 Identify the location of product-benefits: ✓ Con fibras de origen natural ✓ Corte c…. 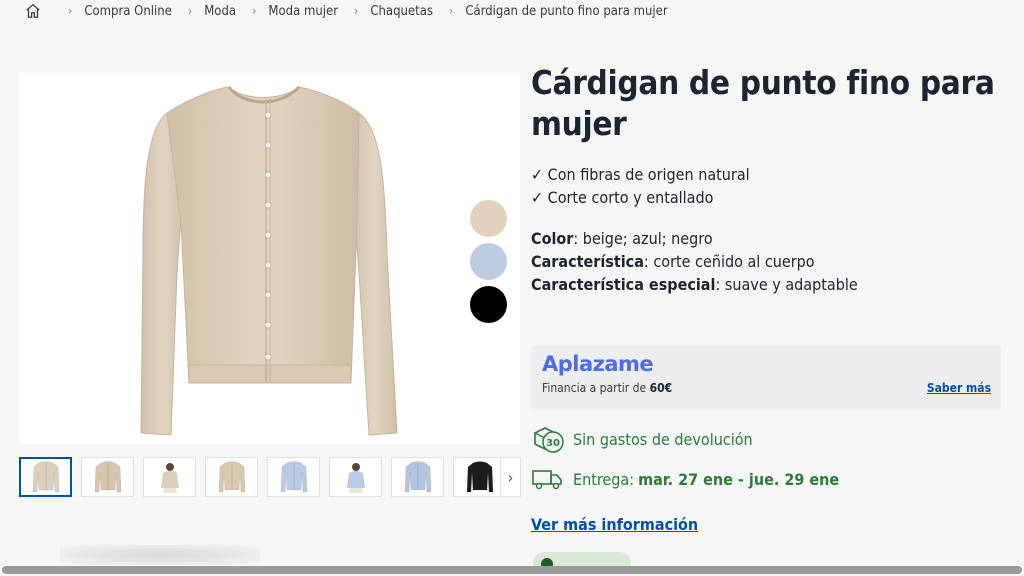
(640, 186).